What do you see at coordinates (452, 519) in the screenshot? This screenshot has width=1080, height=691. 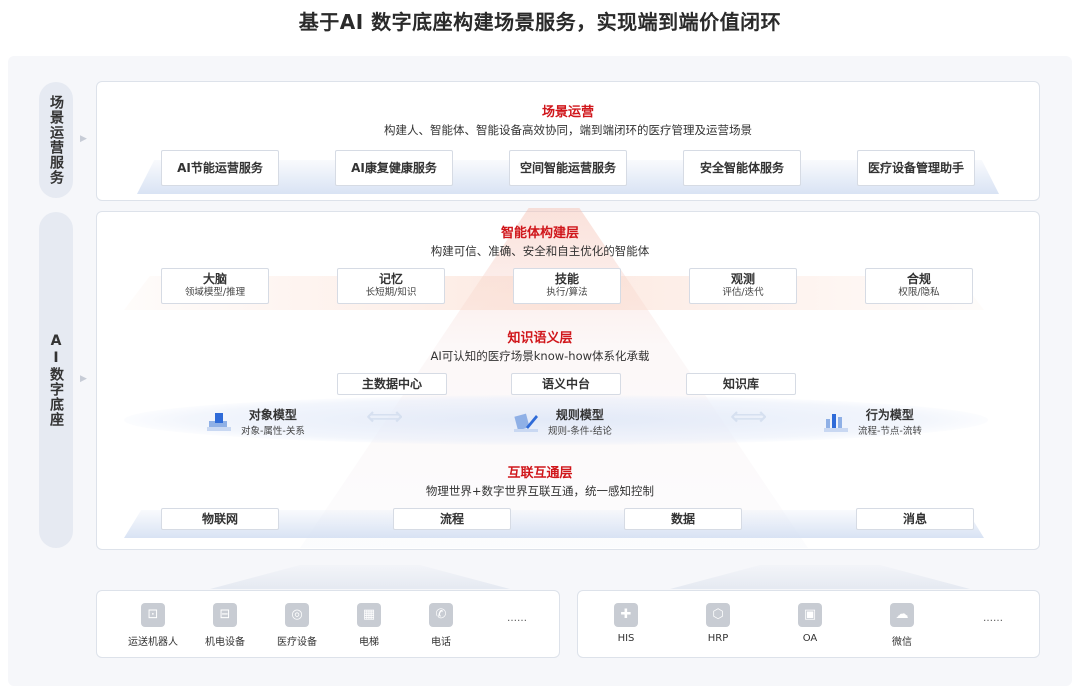 I see `interconnect-item: 流程` at bounding box center [452, 519].